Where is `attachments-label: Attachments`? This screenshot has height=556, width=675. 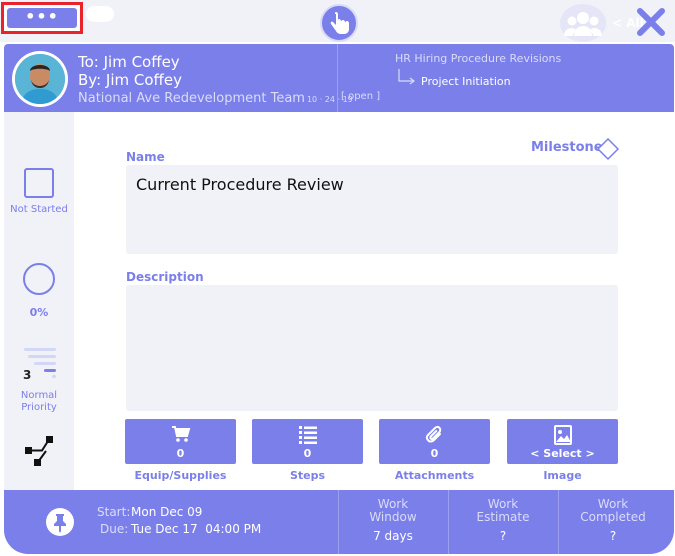
attachments-label: Attachments is located at coordinates (434, 475).